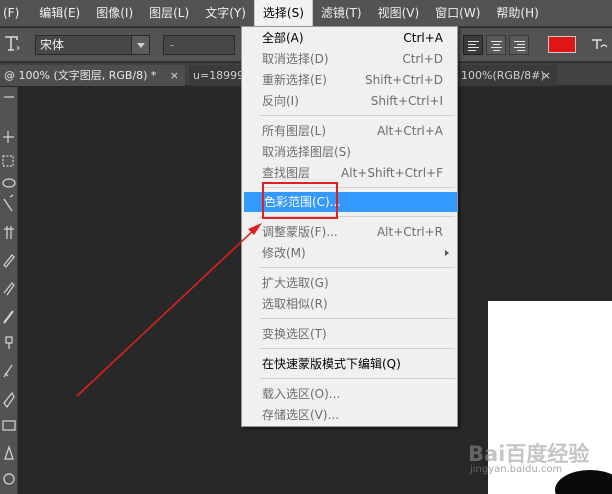 This screenshot has height=494, width=612. I want to click on menu-item-quick-mask: 在快速蒙版模式下编辑(Q), so click(349, 364).